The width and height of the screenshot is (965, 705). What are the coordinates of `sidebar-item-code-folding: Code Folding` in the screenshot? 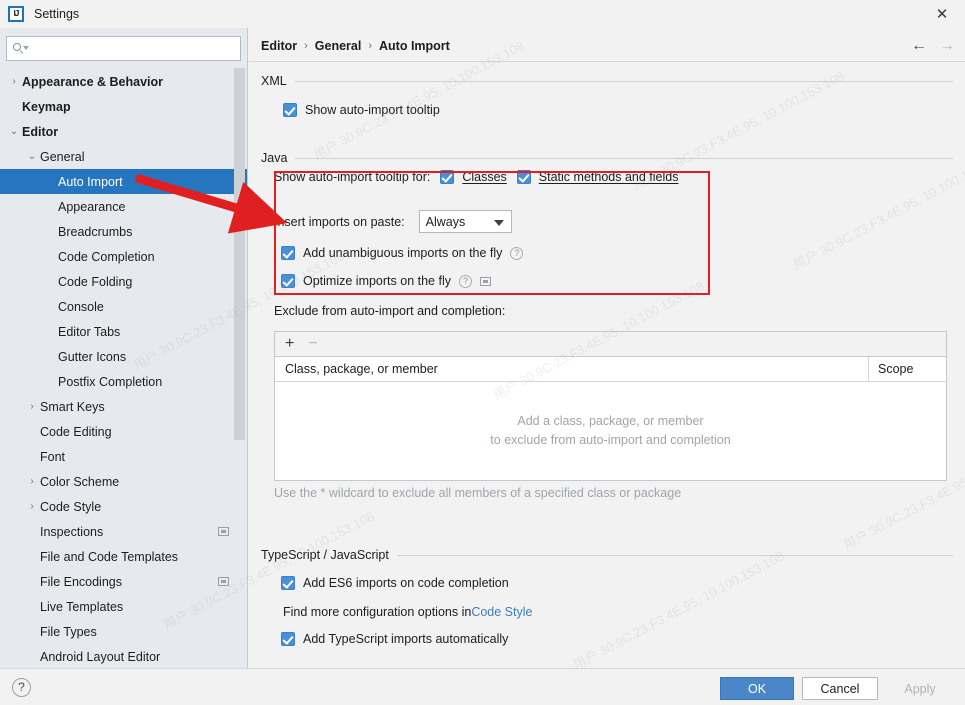 It's located at (123, 281).